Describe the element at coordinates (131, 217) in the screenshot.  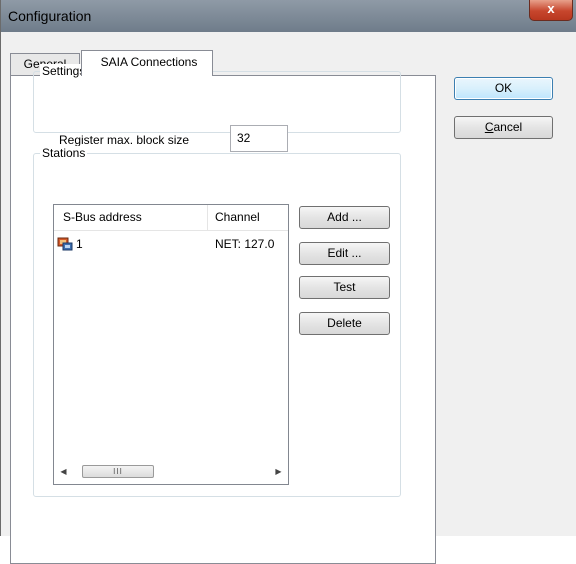
I see `column-header-s-bus-address: S-Bus address` at that location.